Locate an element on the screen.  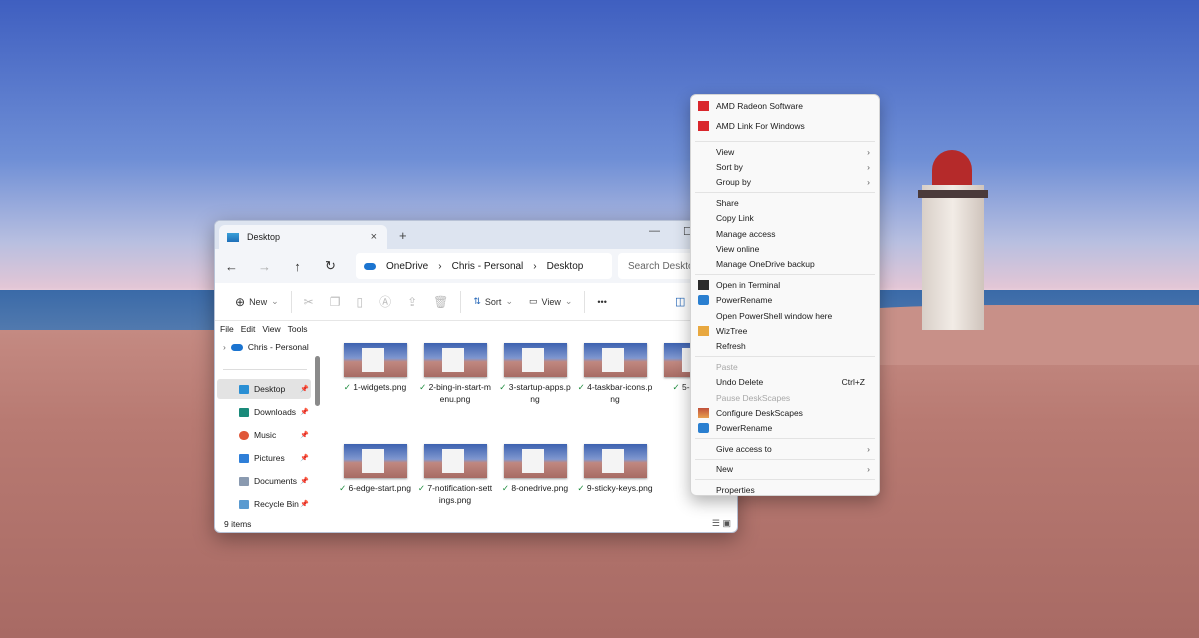
file-name: 1-widgets.png is located at coordinates (380, 387).